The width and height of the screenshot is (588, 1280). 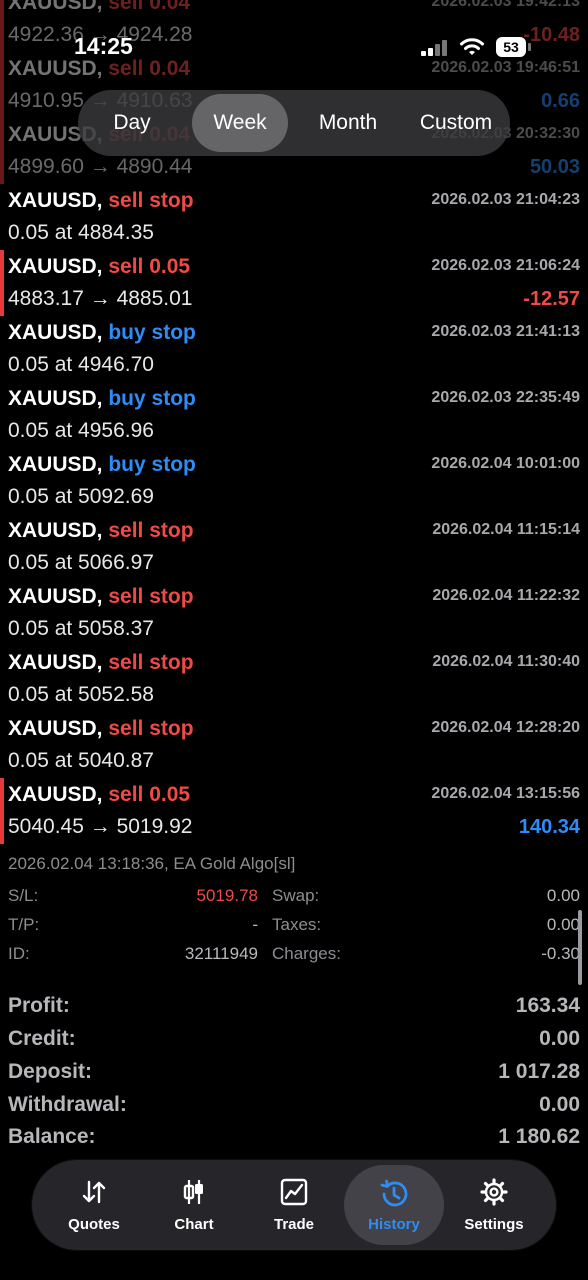 I want to click on nav-history-label: History, so click(x=394, y=1224).